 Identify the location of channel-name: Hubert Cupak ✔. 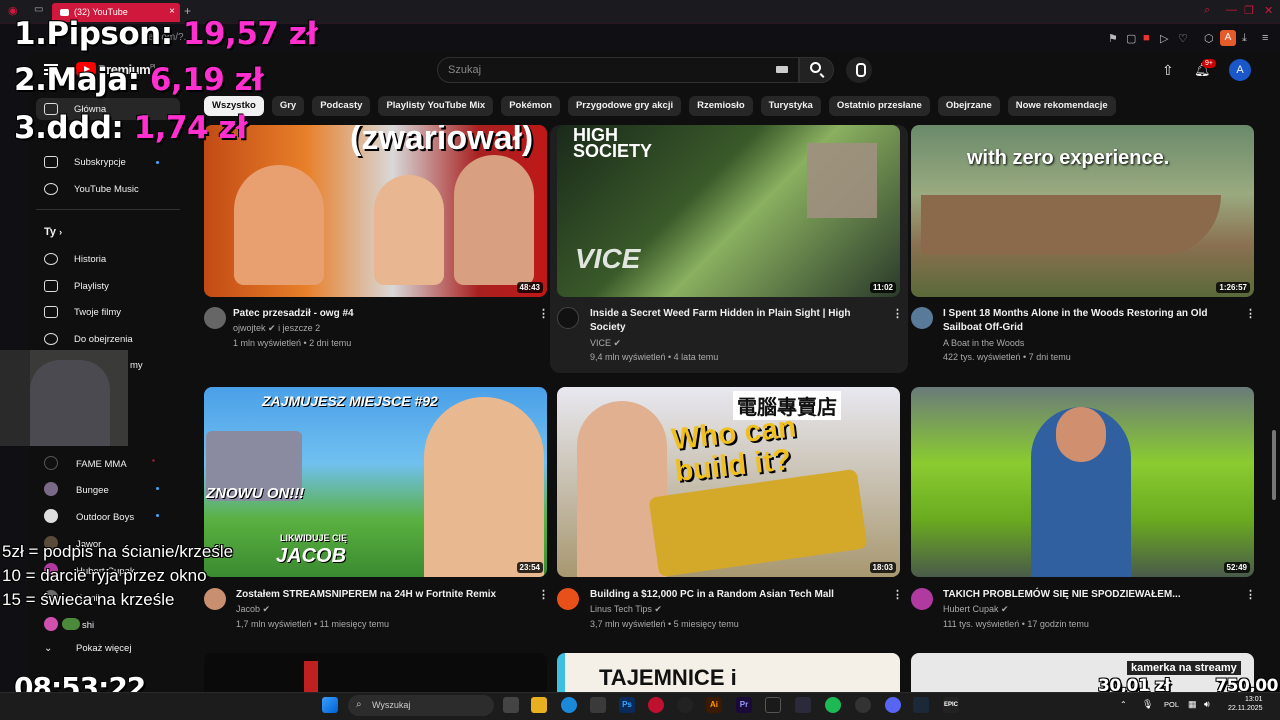
(976, 609).